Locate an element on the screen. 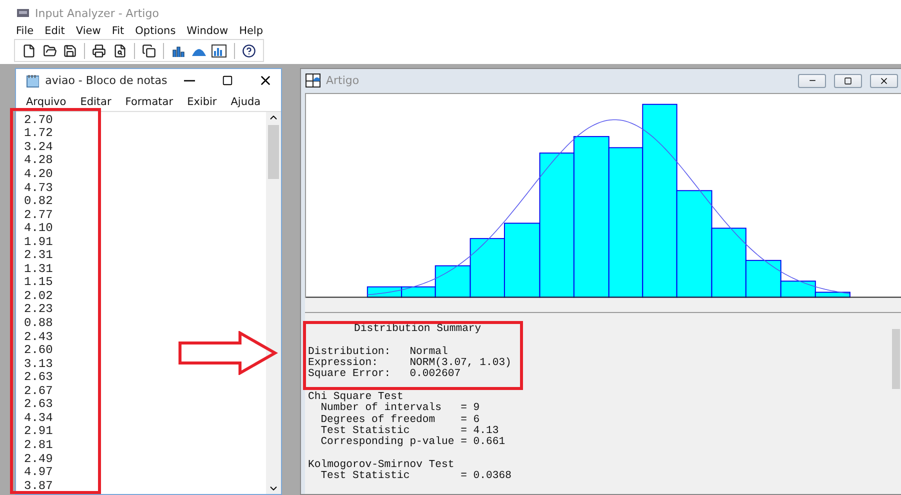 This screenshot has height=495, width=901. restore-icon is located at coordinates (848, 80).